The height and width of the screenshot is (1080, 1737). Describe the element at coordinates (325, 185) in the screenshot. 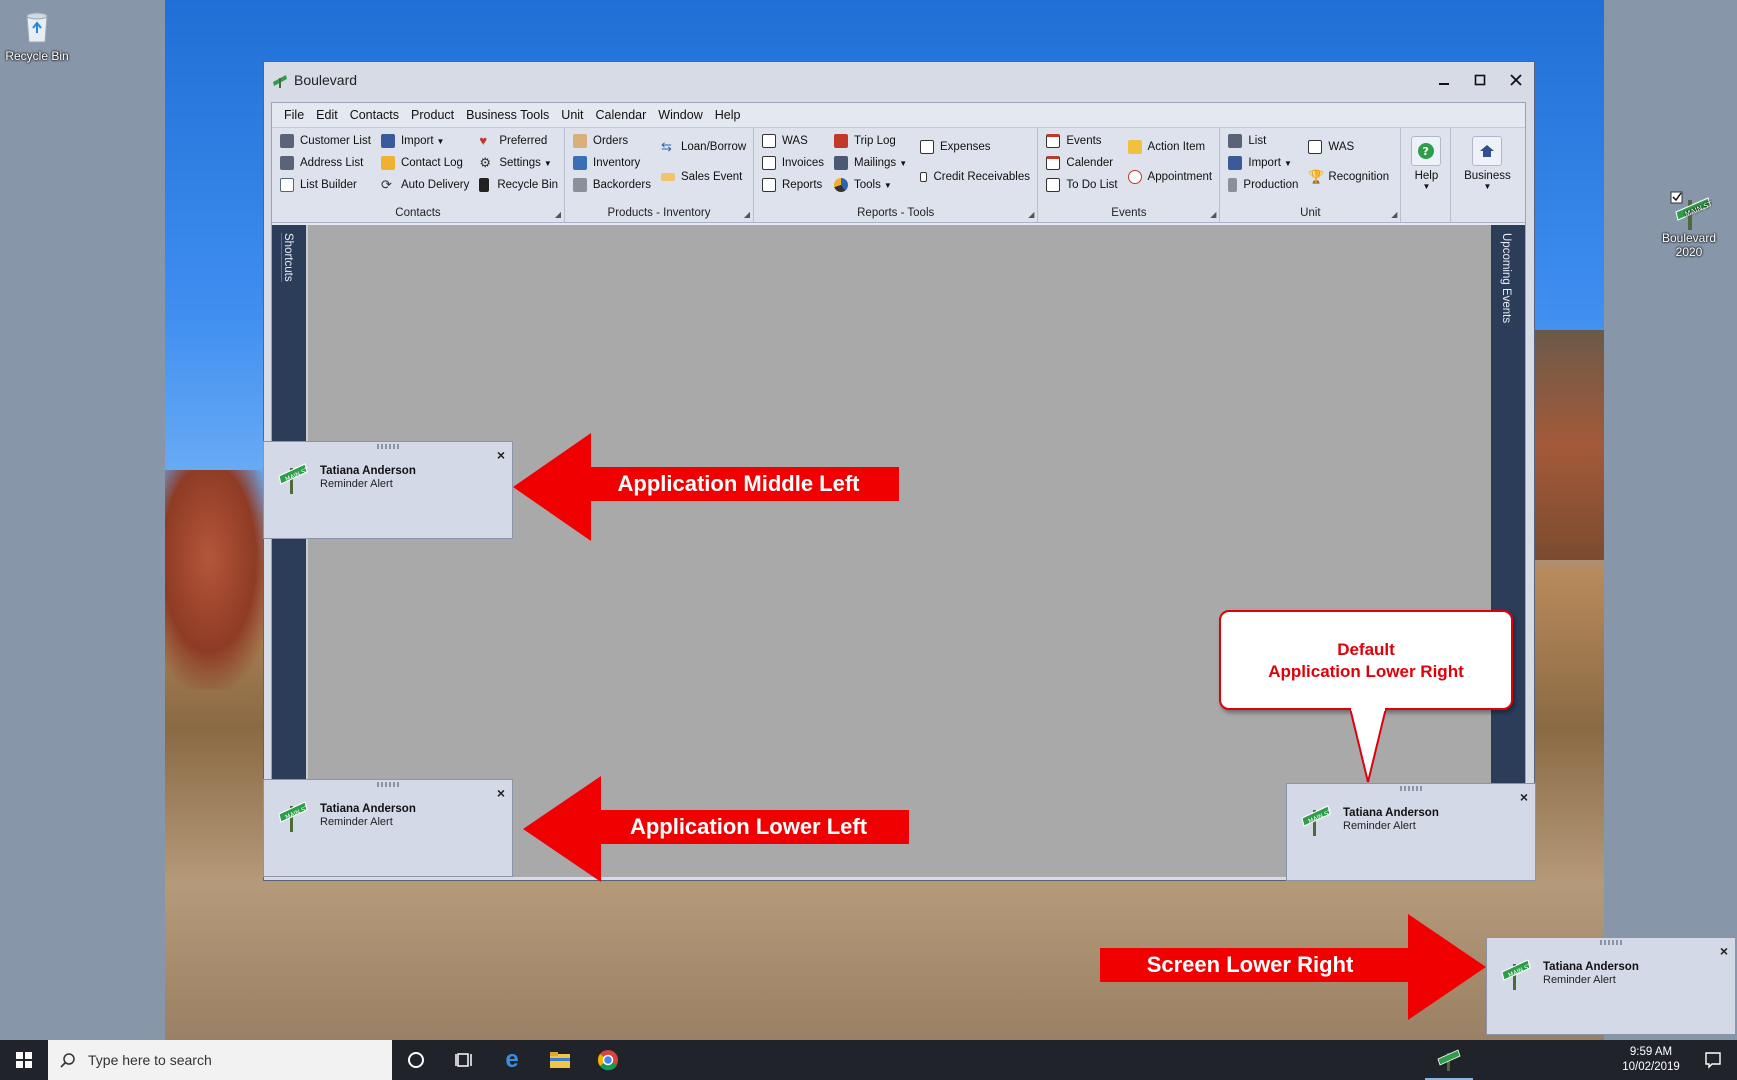

I see `list-builder-button: List Builder` at that location.